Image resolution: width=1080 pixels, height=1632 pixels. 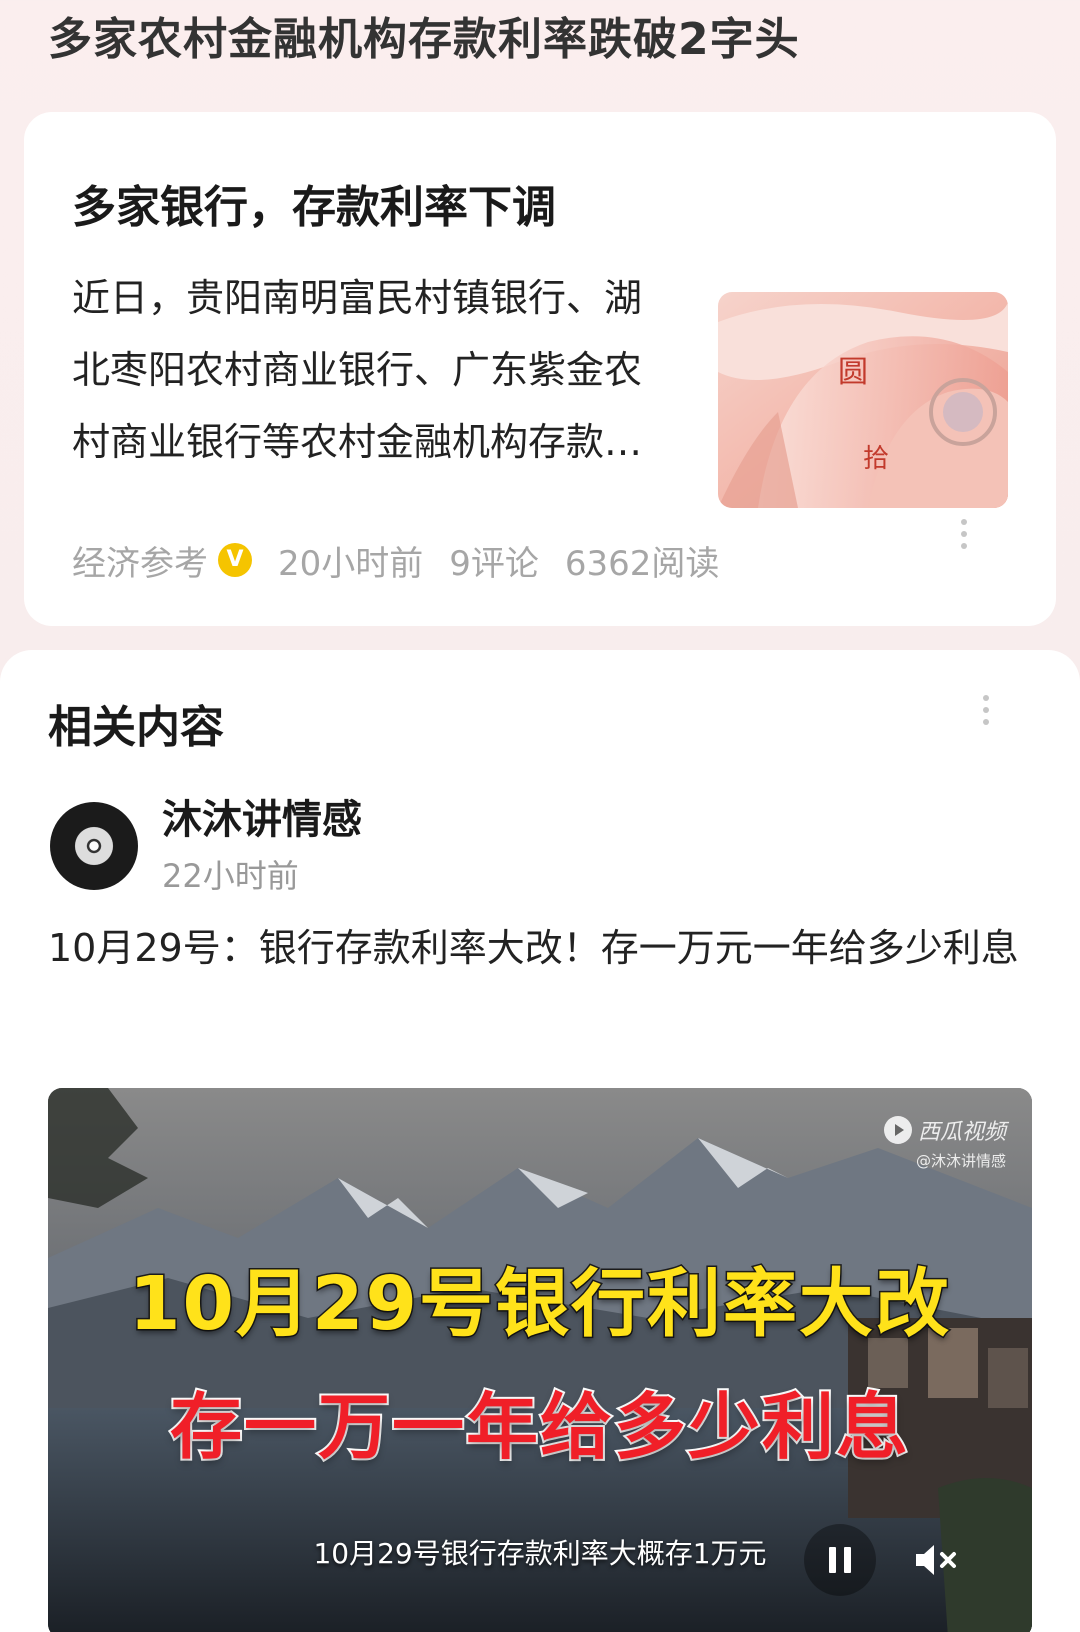 What do you see at coordinates (94, 846) in the screenshot?
I see `author-avatar` at bounding box center [94, 846].